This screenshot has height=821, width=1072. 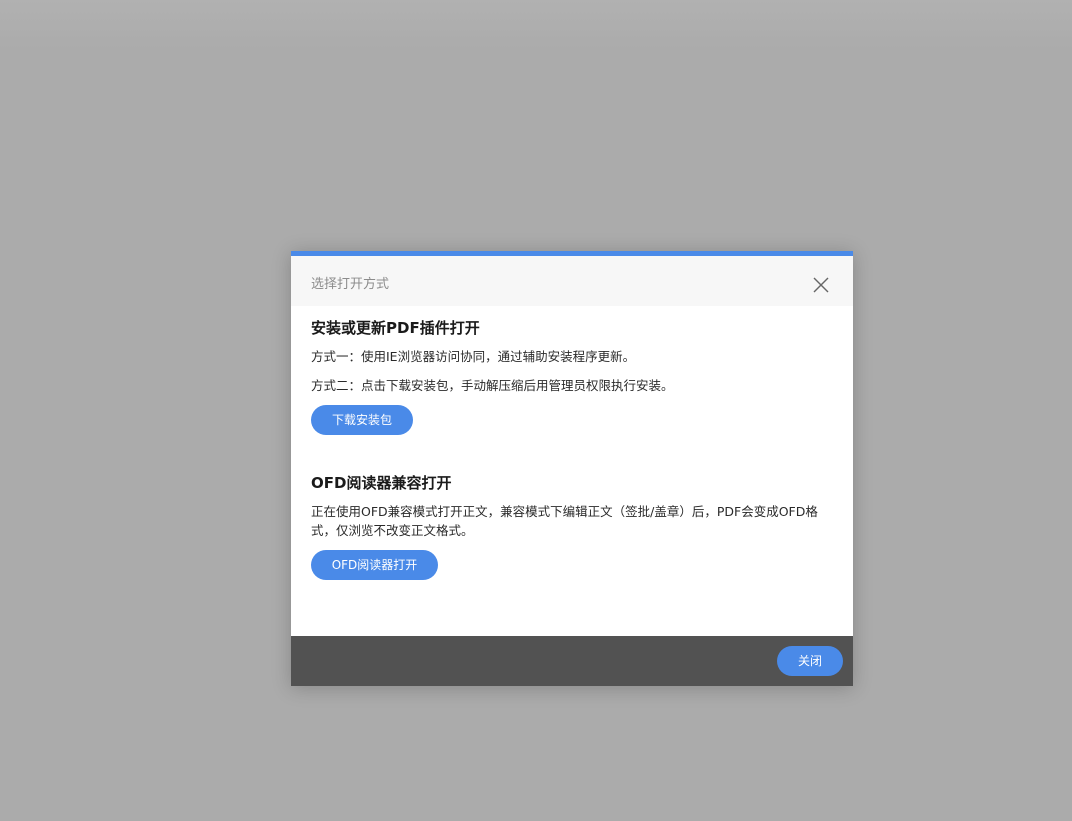 I want to click on page-backdrop-shade, so click(x=536, y=25).